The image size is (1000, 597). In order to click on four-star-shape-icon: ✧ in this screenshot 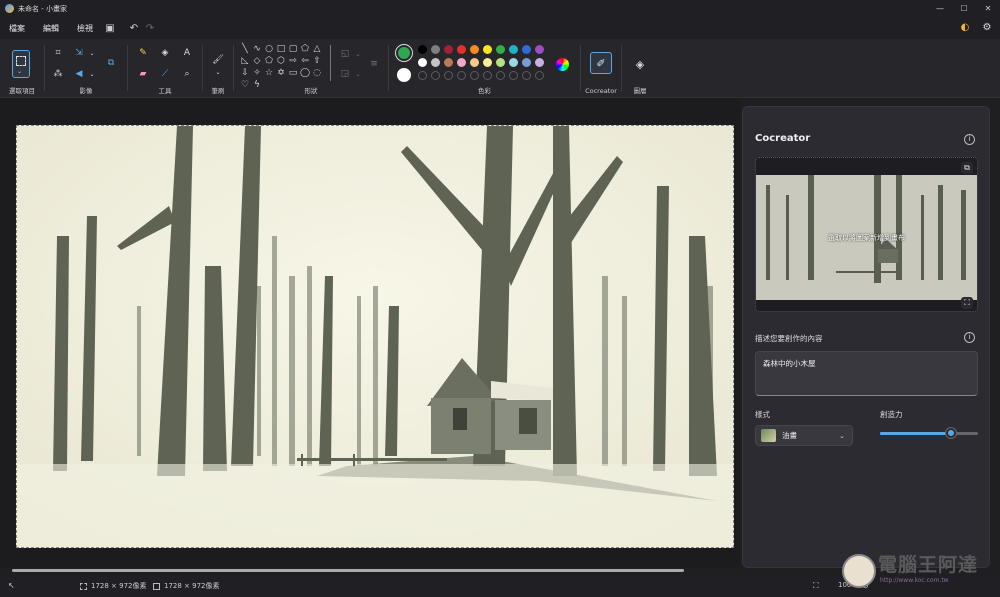, I will do `click(257, 73)`.